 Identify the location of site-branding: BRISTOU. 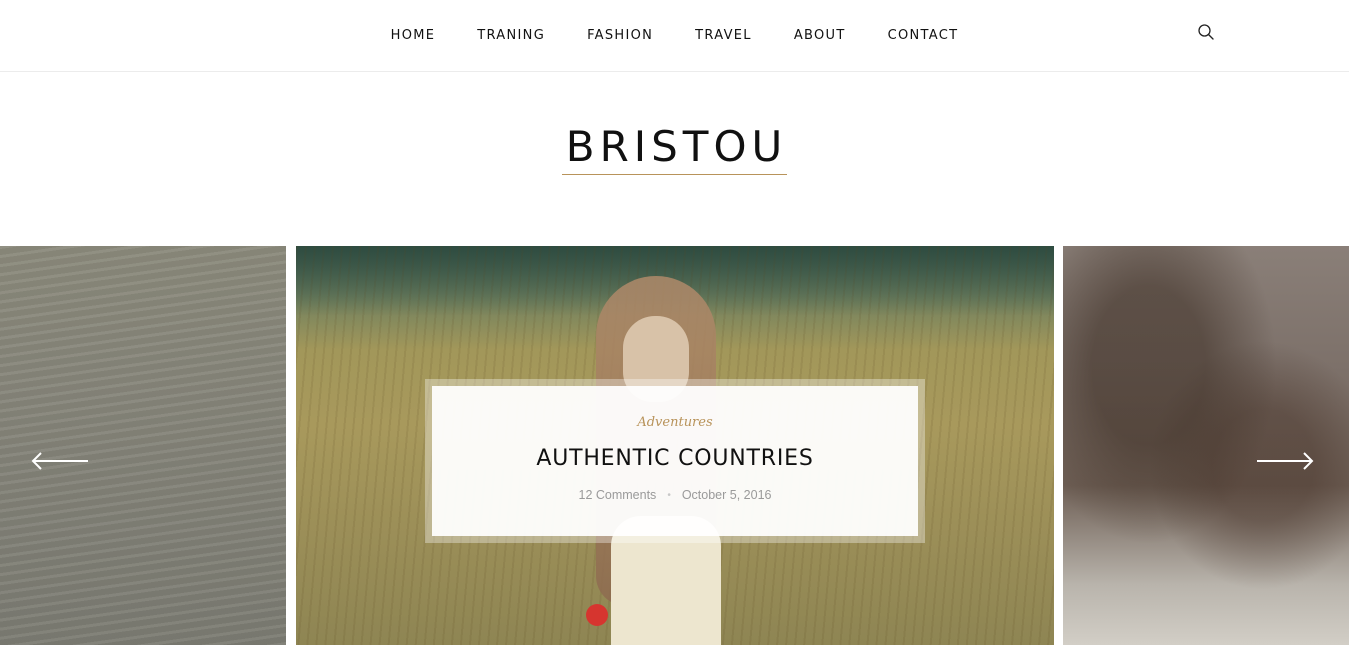
(674, 148).